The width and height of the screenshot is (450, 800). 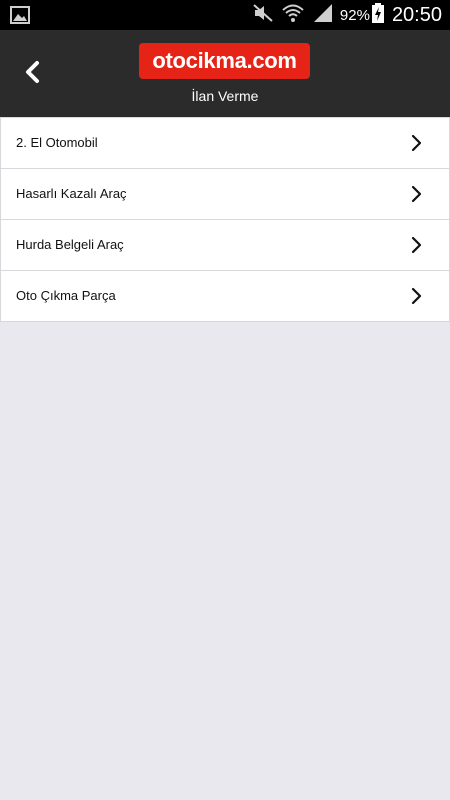 What do you see at coordinates (66, 295) in the screenshot?
I see `list-item-label: Oto Çıkma Parça` at bounding box center [66, 295].